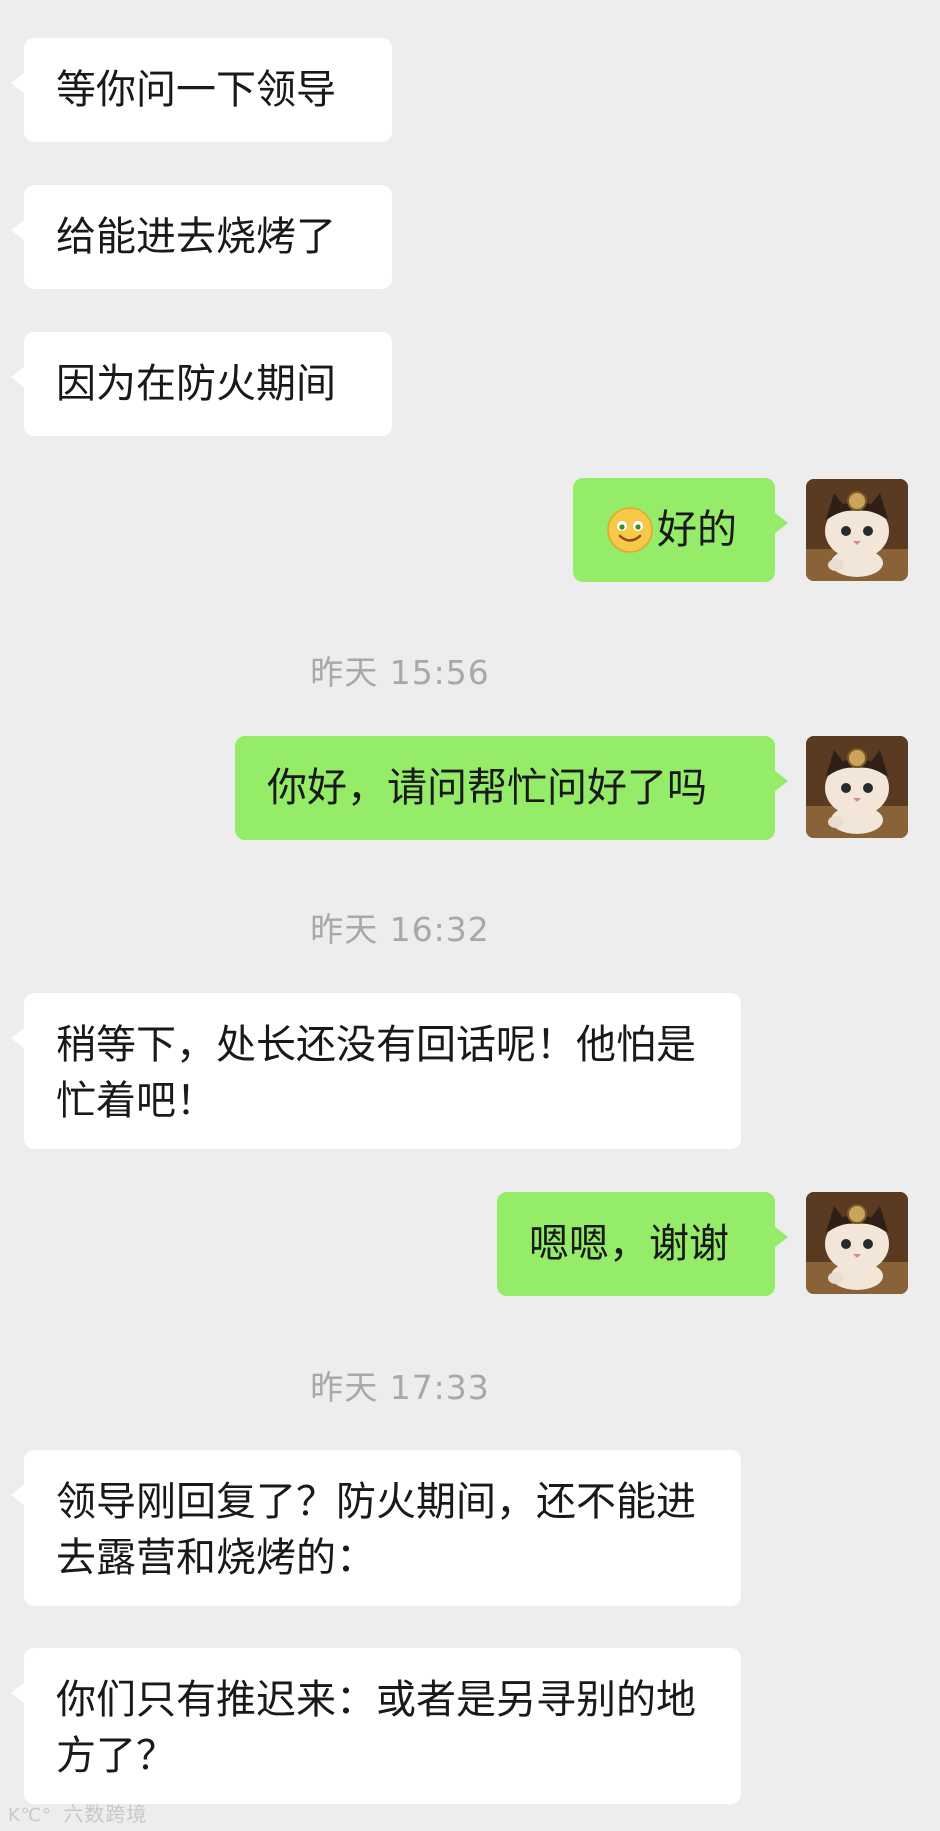 Image resolution: width=940 pixels, height=1831 pixels. What do you see at coordinates (196, 237) in the screenshot?
I see `message-text: 给能进去烧烤了` at bounding box center [196, 237].